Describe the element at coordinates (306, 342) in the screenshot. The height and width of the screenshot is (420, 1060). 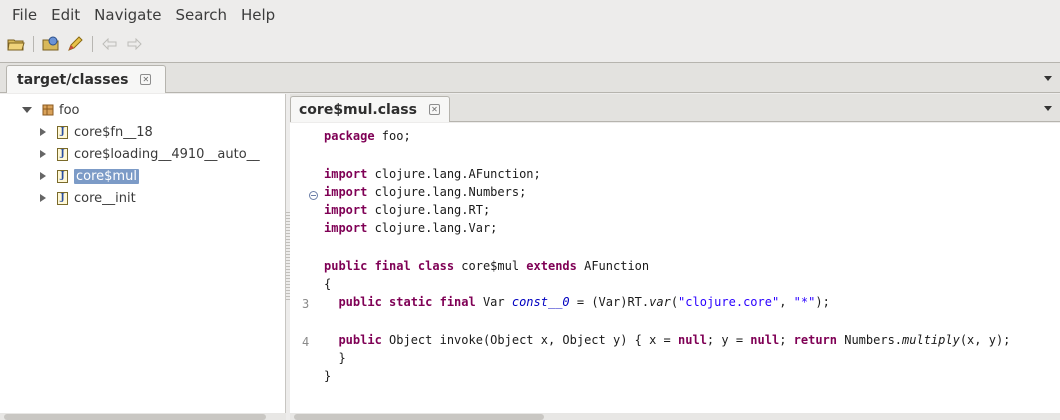
I see `line-number: 4` at that location.